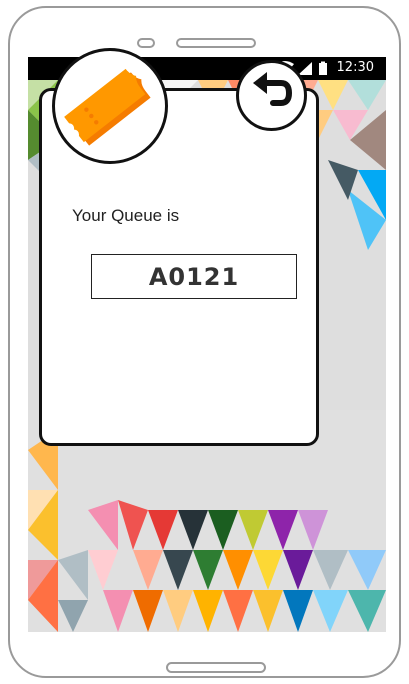  I want to click on queue-number-box: A0121, so click(194, 276).